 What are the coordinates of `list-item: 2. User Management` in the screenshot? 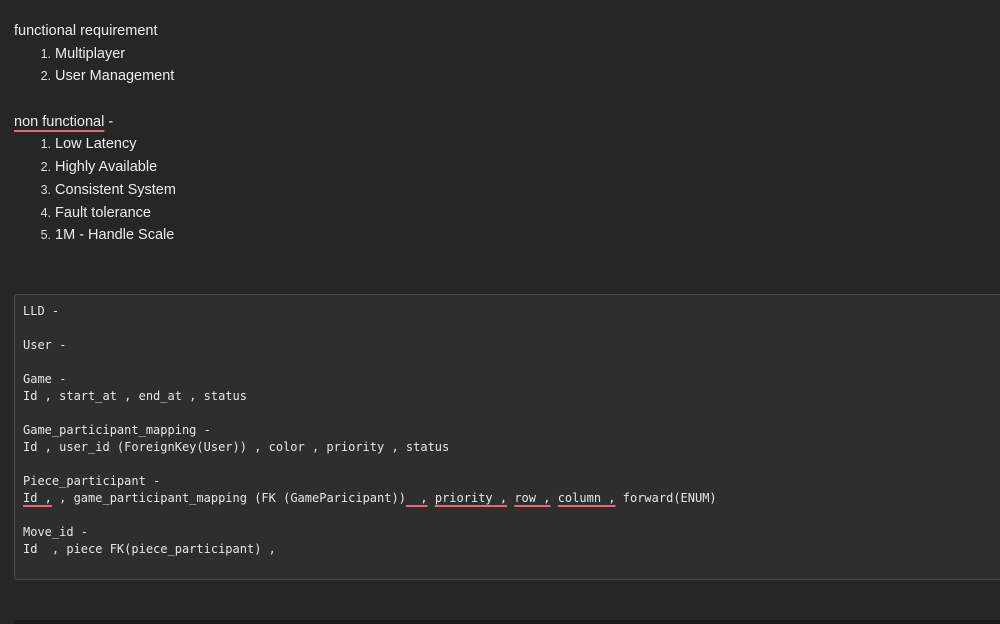 It's located at (499, 76).